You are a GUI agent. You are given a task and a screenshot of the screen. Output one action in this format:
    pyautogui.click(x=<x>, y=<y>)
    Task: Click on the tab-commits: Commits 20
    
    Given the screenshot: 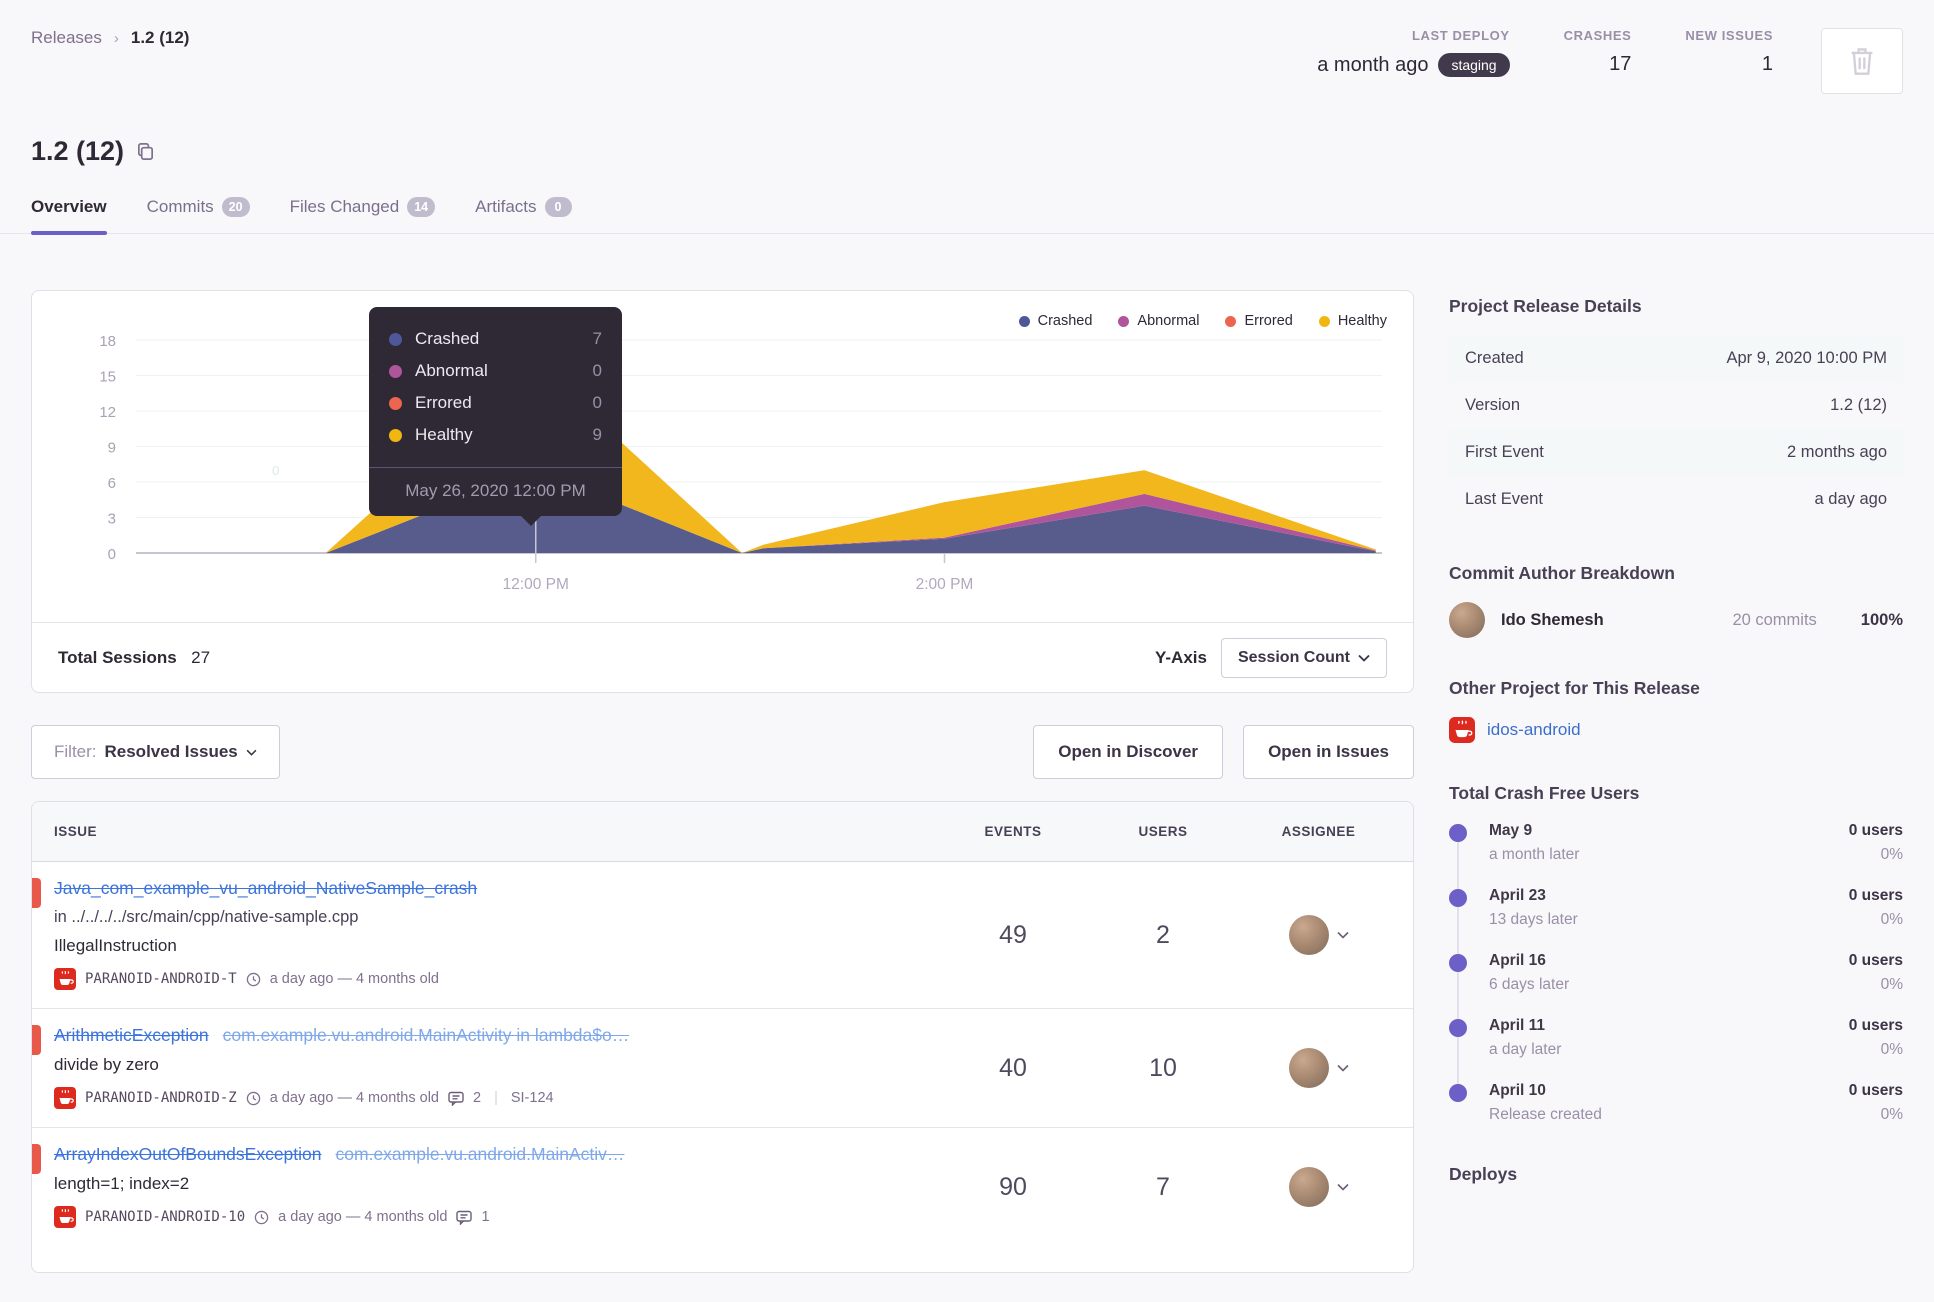 What is the action you would take?
    pyautogui.click(x=198, y=215)
    